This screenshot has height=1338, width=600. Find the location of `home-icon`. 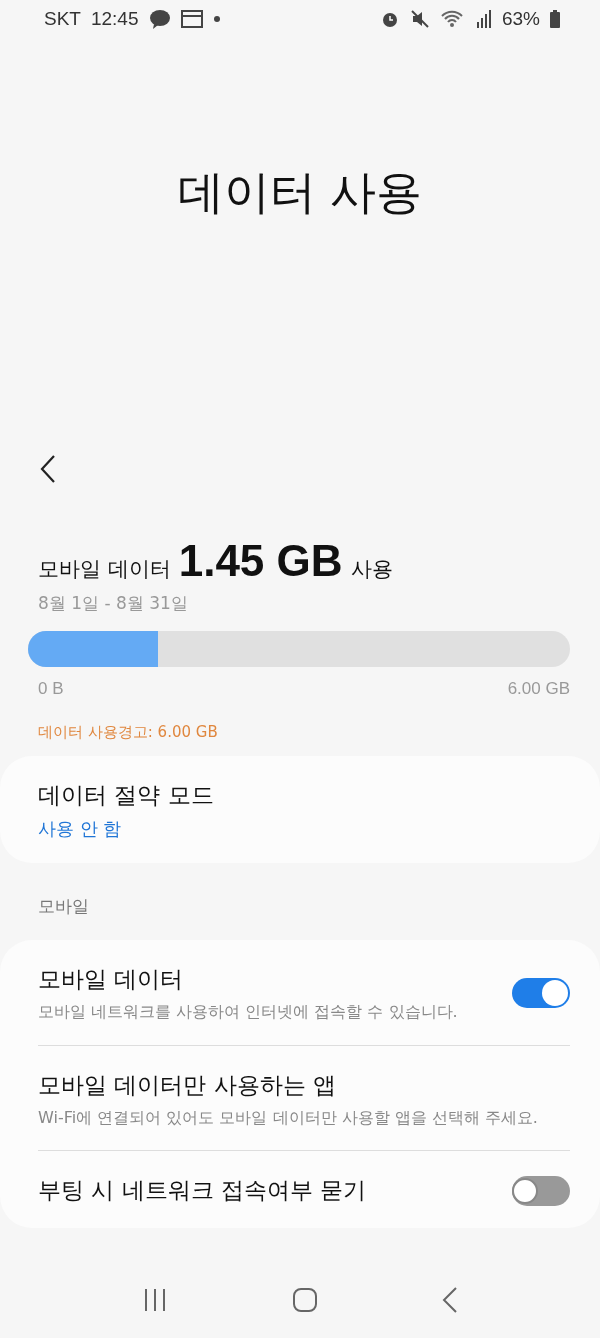

home-icon is located at coordinates (305, 1300).